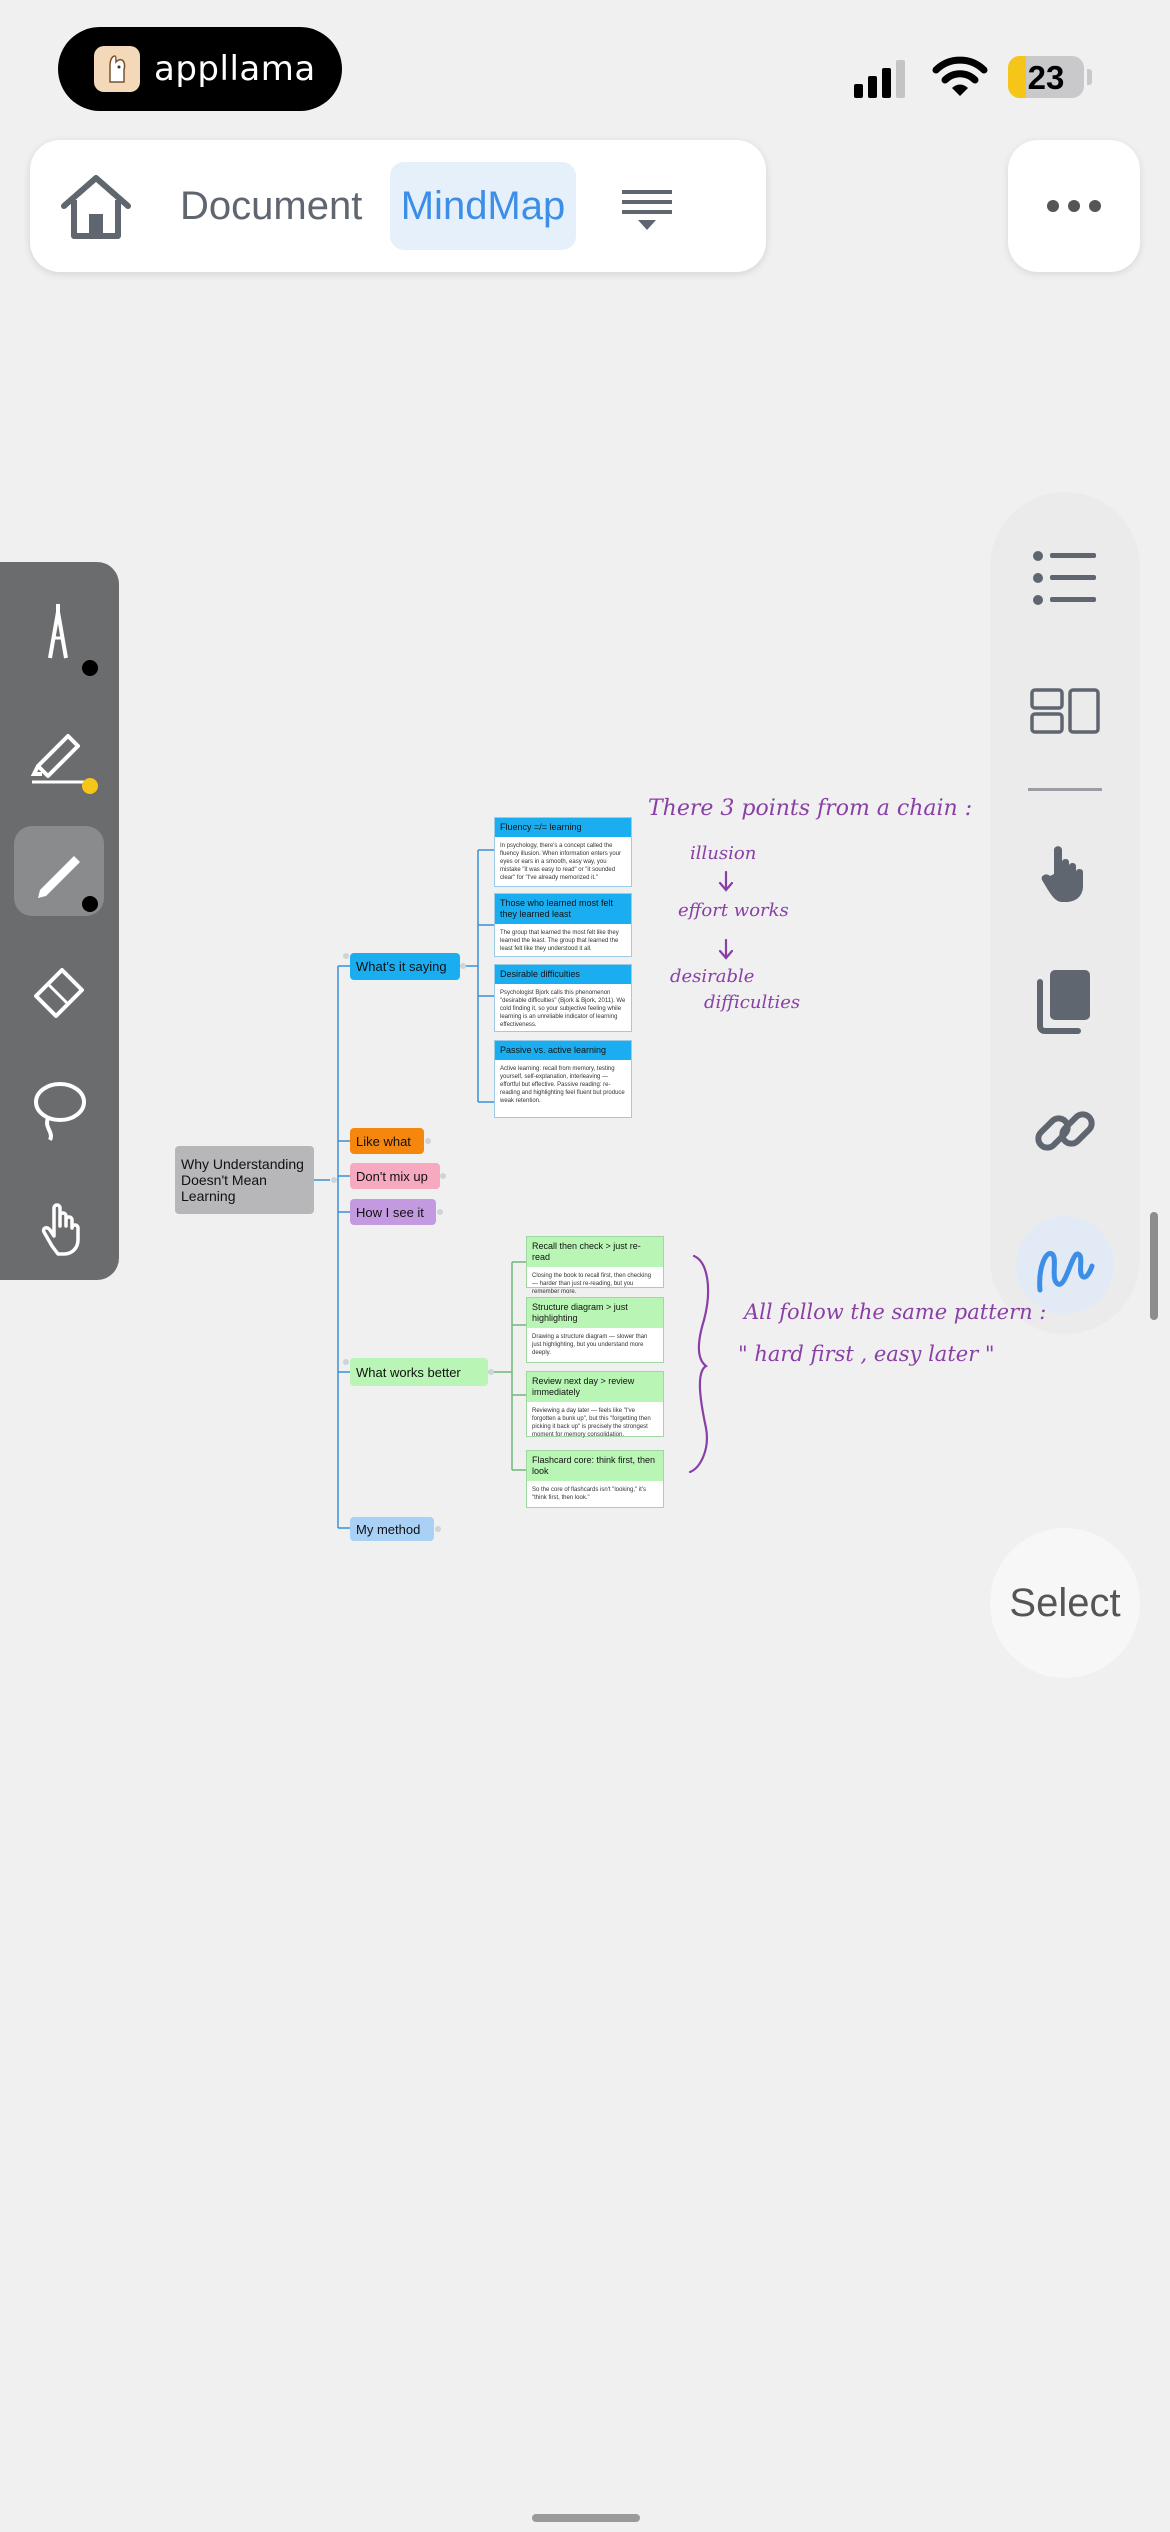 This screenshot has height=2532, width=1170. What do you see at coordinates (393, 1212) in the screenshot?
I see `branch-how-i-see-it: How I see it` at bounding box center [393, 1212].